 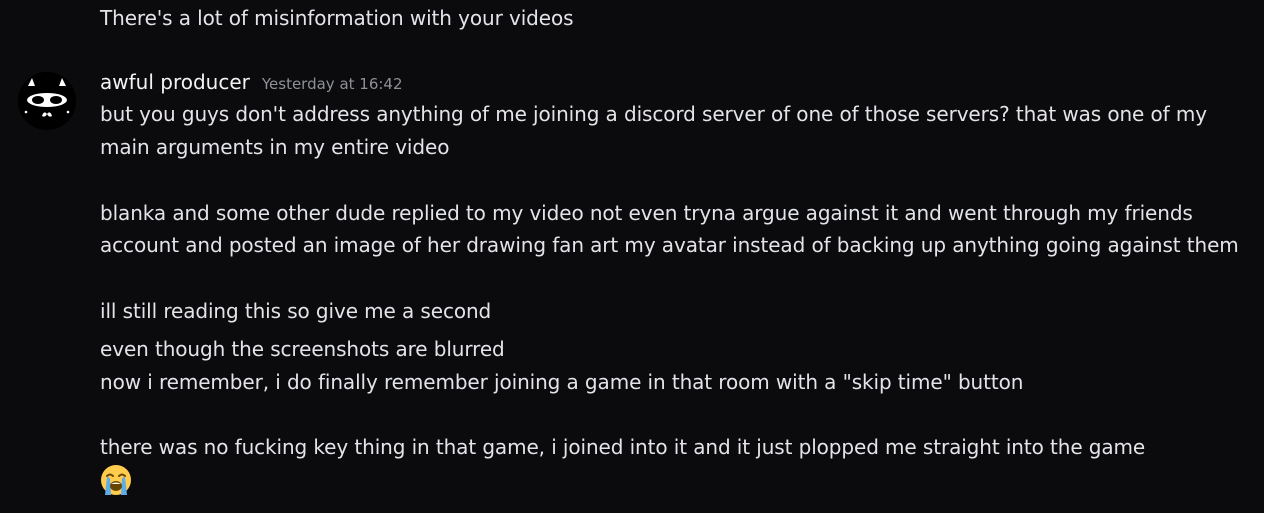 I want to click on masked-face-avatar-icon, so click(x=47, y=101).